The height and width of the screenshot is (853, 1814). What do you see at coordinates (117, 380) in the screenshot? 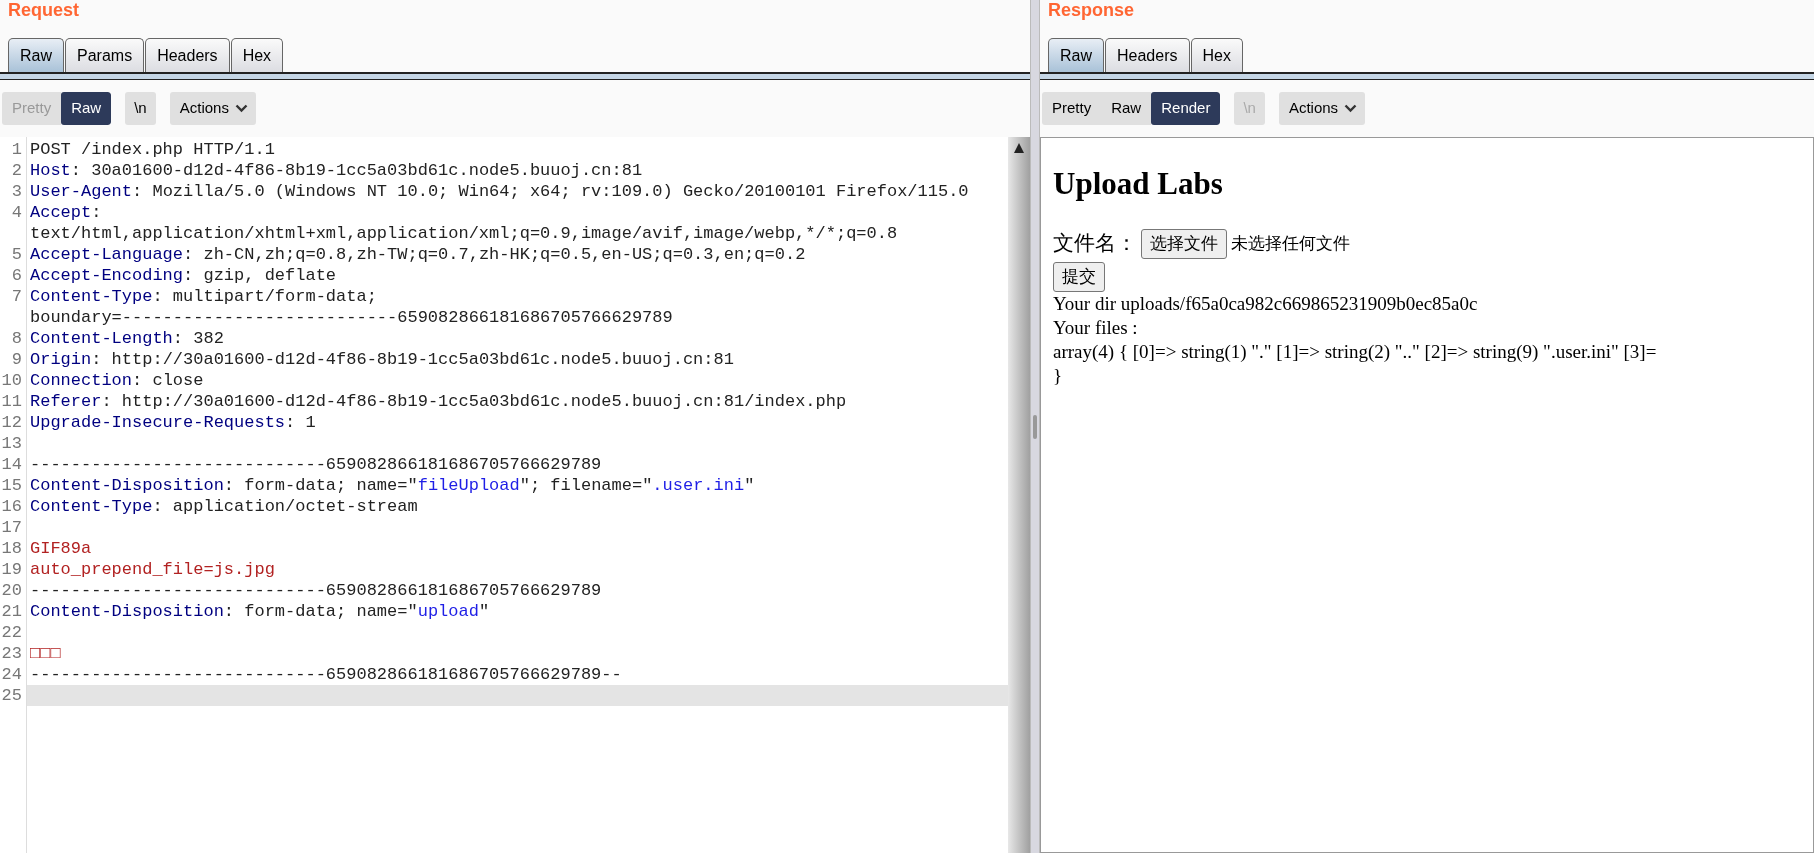
I see `code-line: Connection: close` at bounding box center [117, 380].